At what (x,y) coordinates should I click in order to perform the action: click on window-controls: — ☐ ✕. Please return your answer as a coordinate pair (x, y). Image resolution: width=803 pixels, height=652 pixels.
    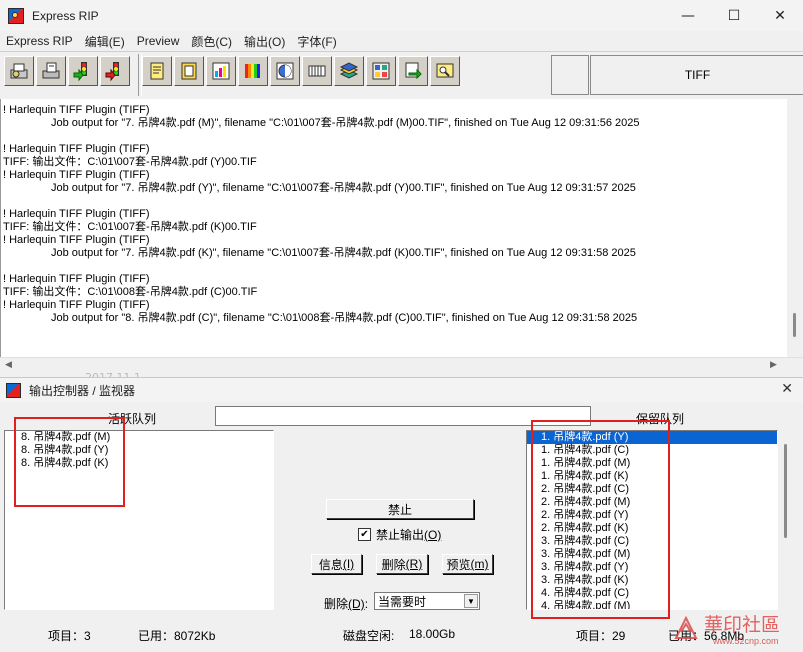
    Looking at the image, I should click on (734, 15).